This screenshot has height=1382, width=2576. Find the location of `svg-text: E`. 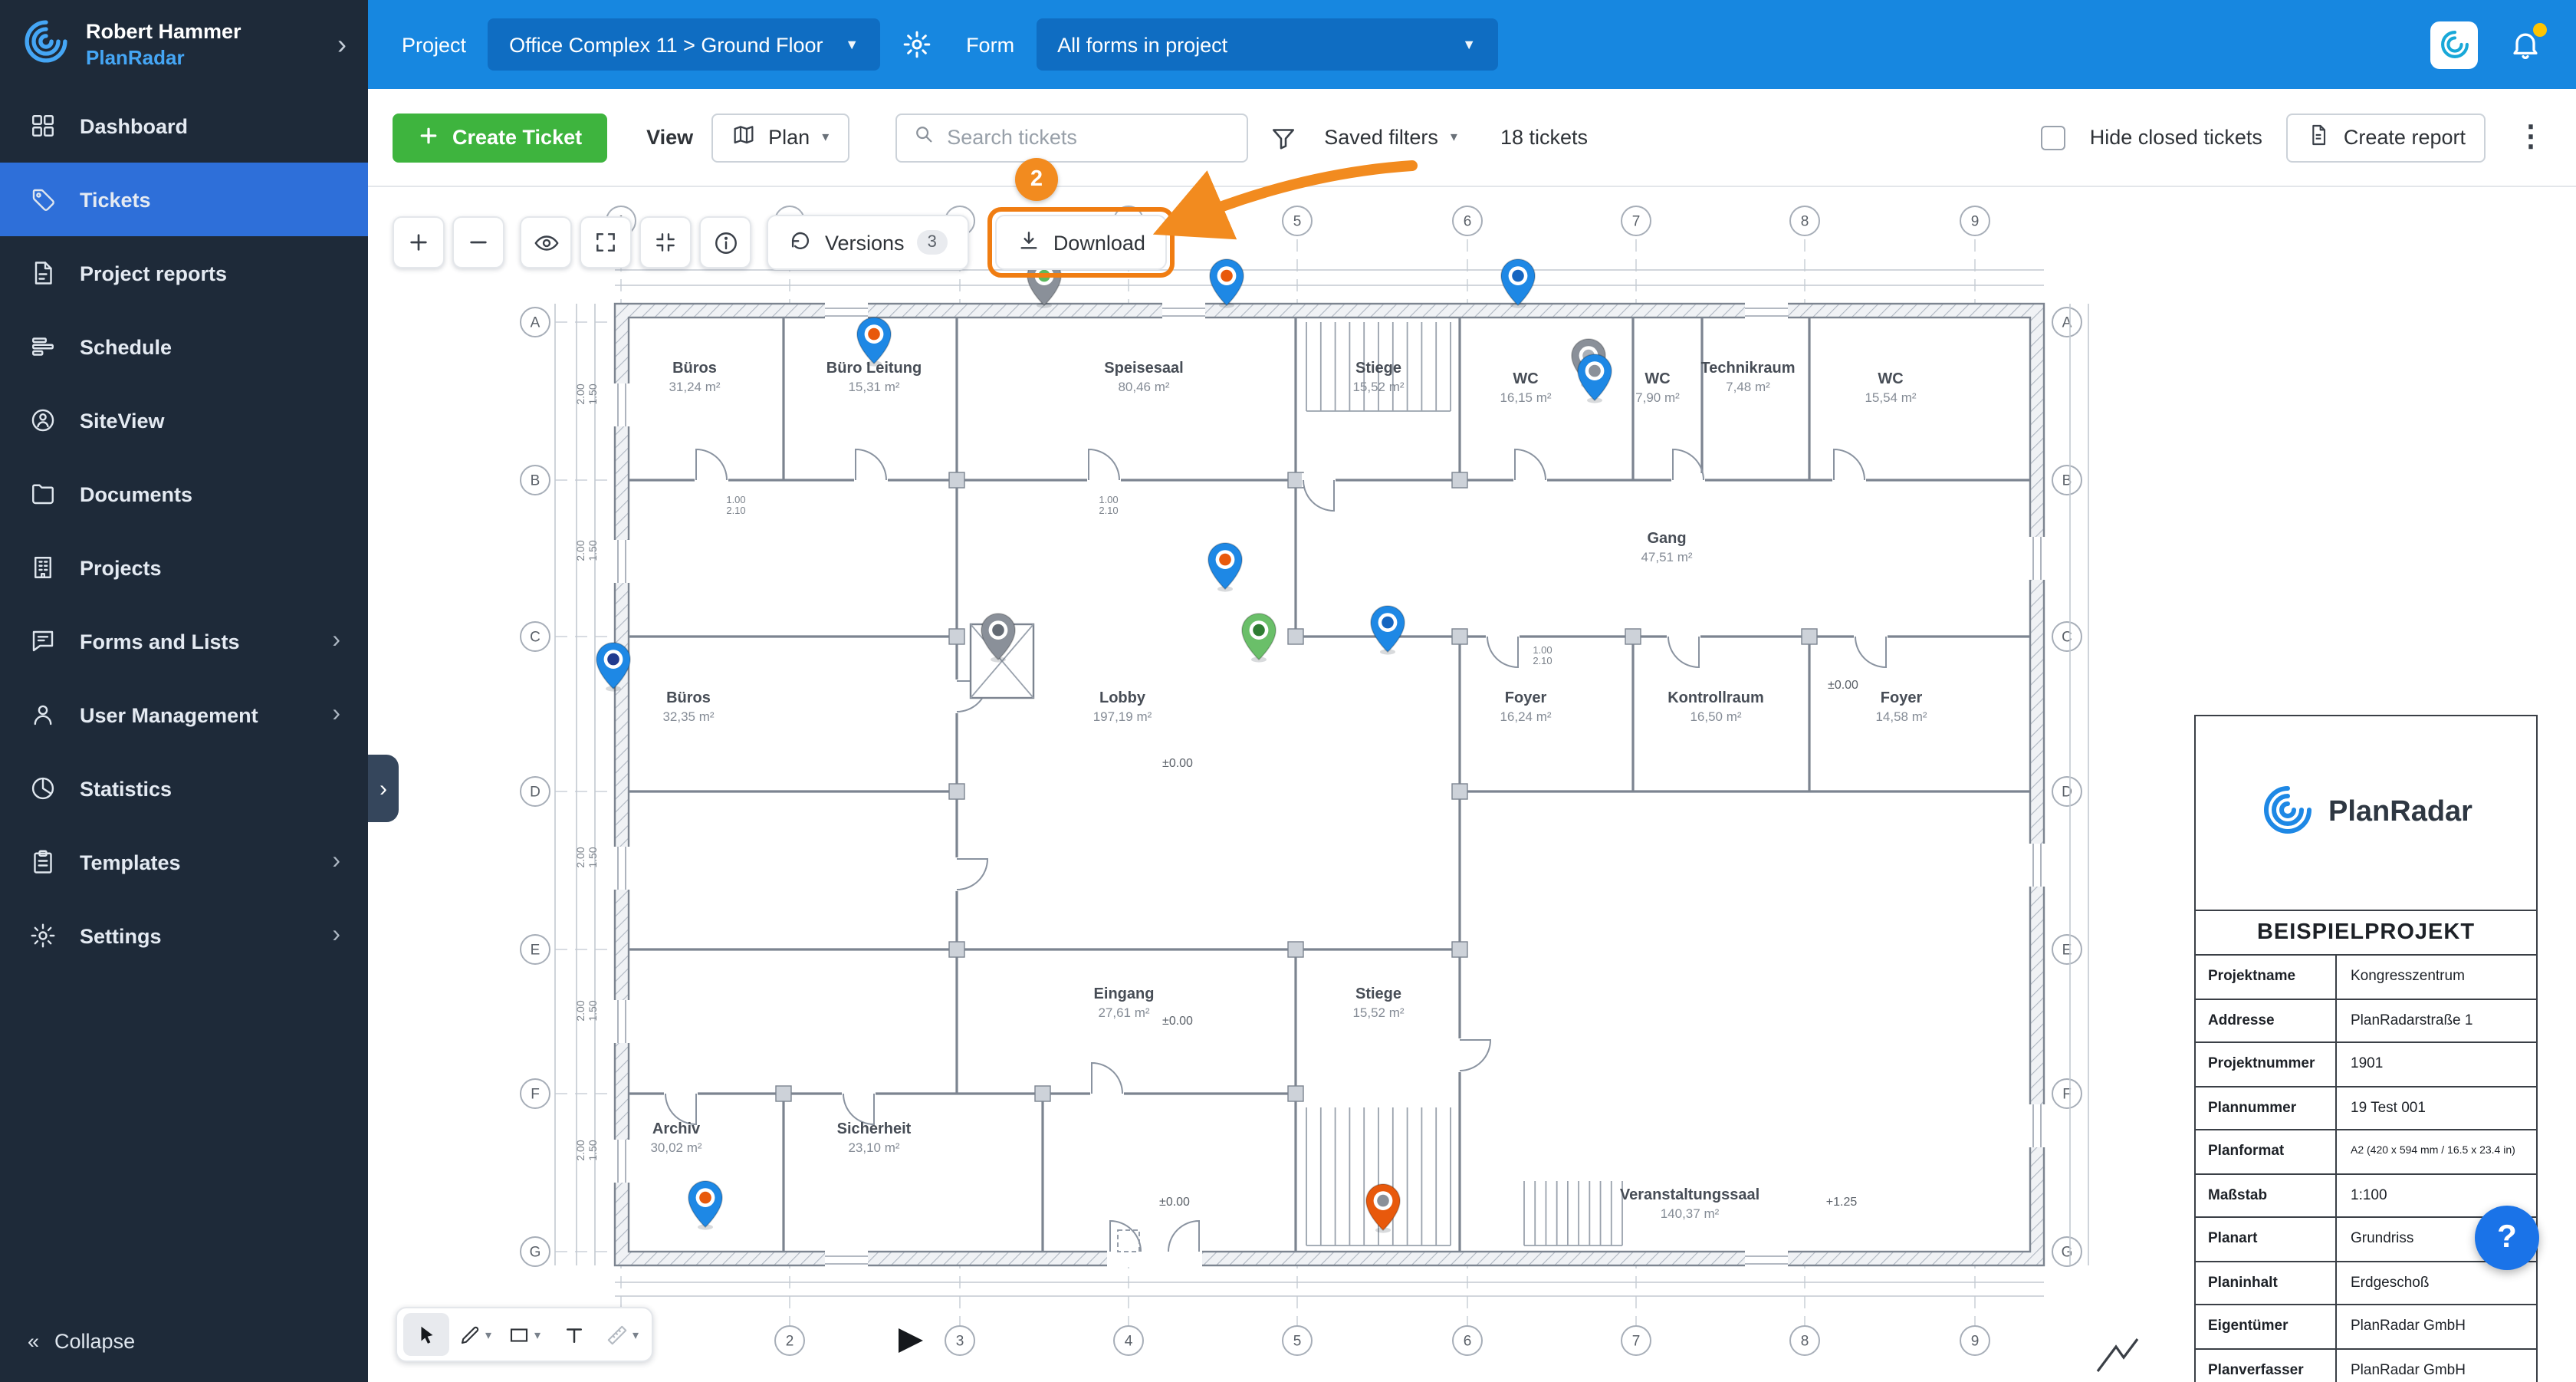

svg-text: E is located at coordinates (536, 950).